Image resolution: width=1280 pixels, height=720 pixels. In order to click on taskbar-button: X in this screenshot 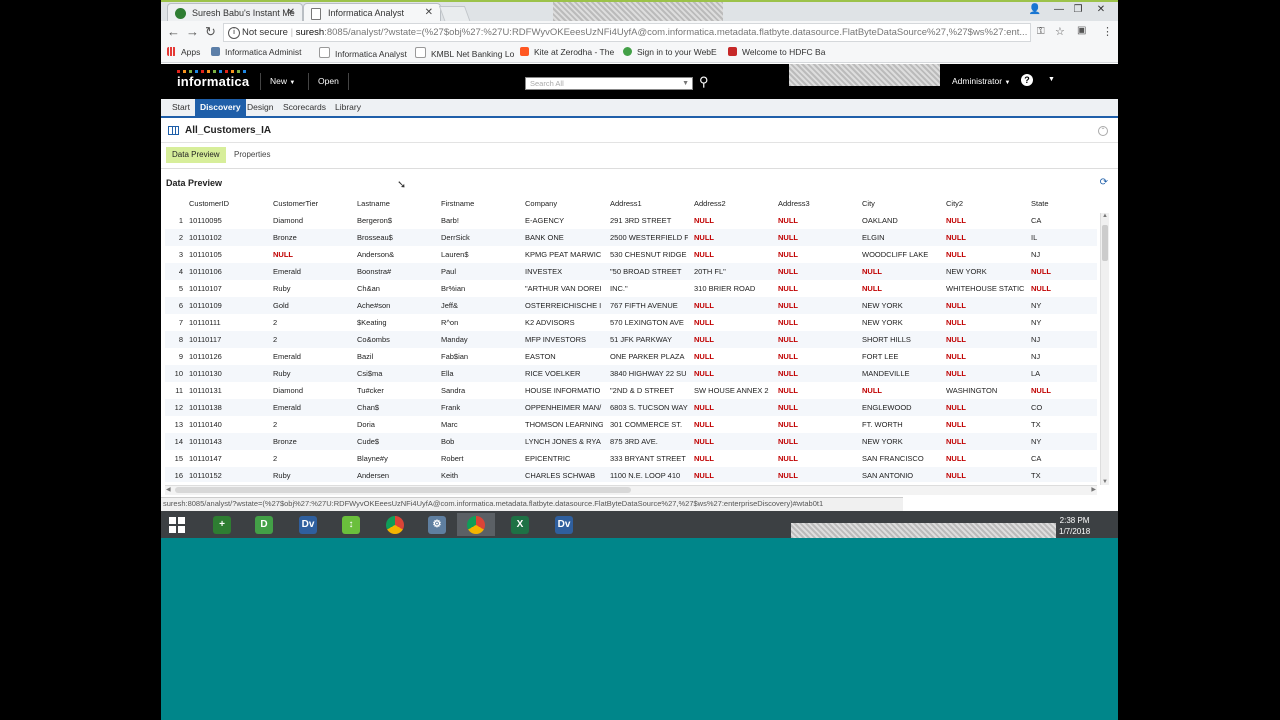, I will do `click(520, 524)`.